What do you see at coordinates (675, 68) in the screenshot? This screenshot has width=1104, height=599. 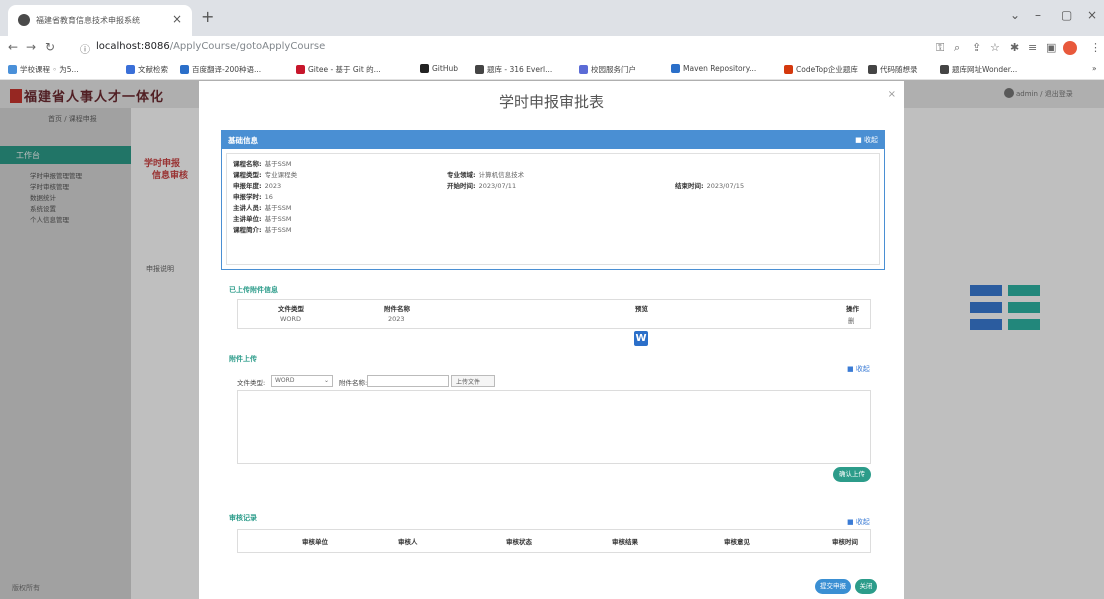 I see `maven-icon` at bounding box center [675, 68].